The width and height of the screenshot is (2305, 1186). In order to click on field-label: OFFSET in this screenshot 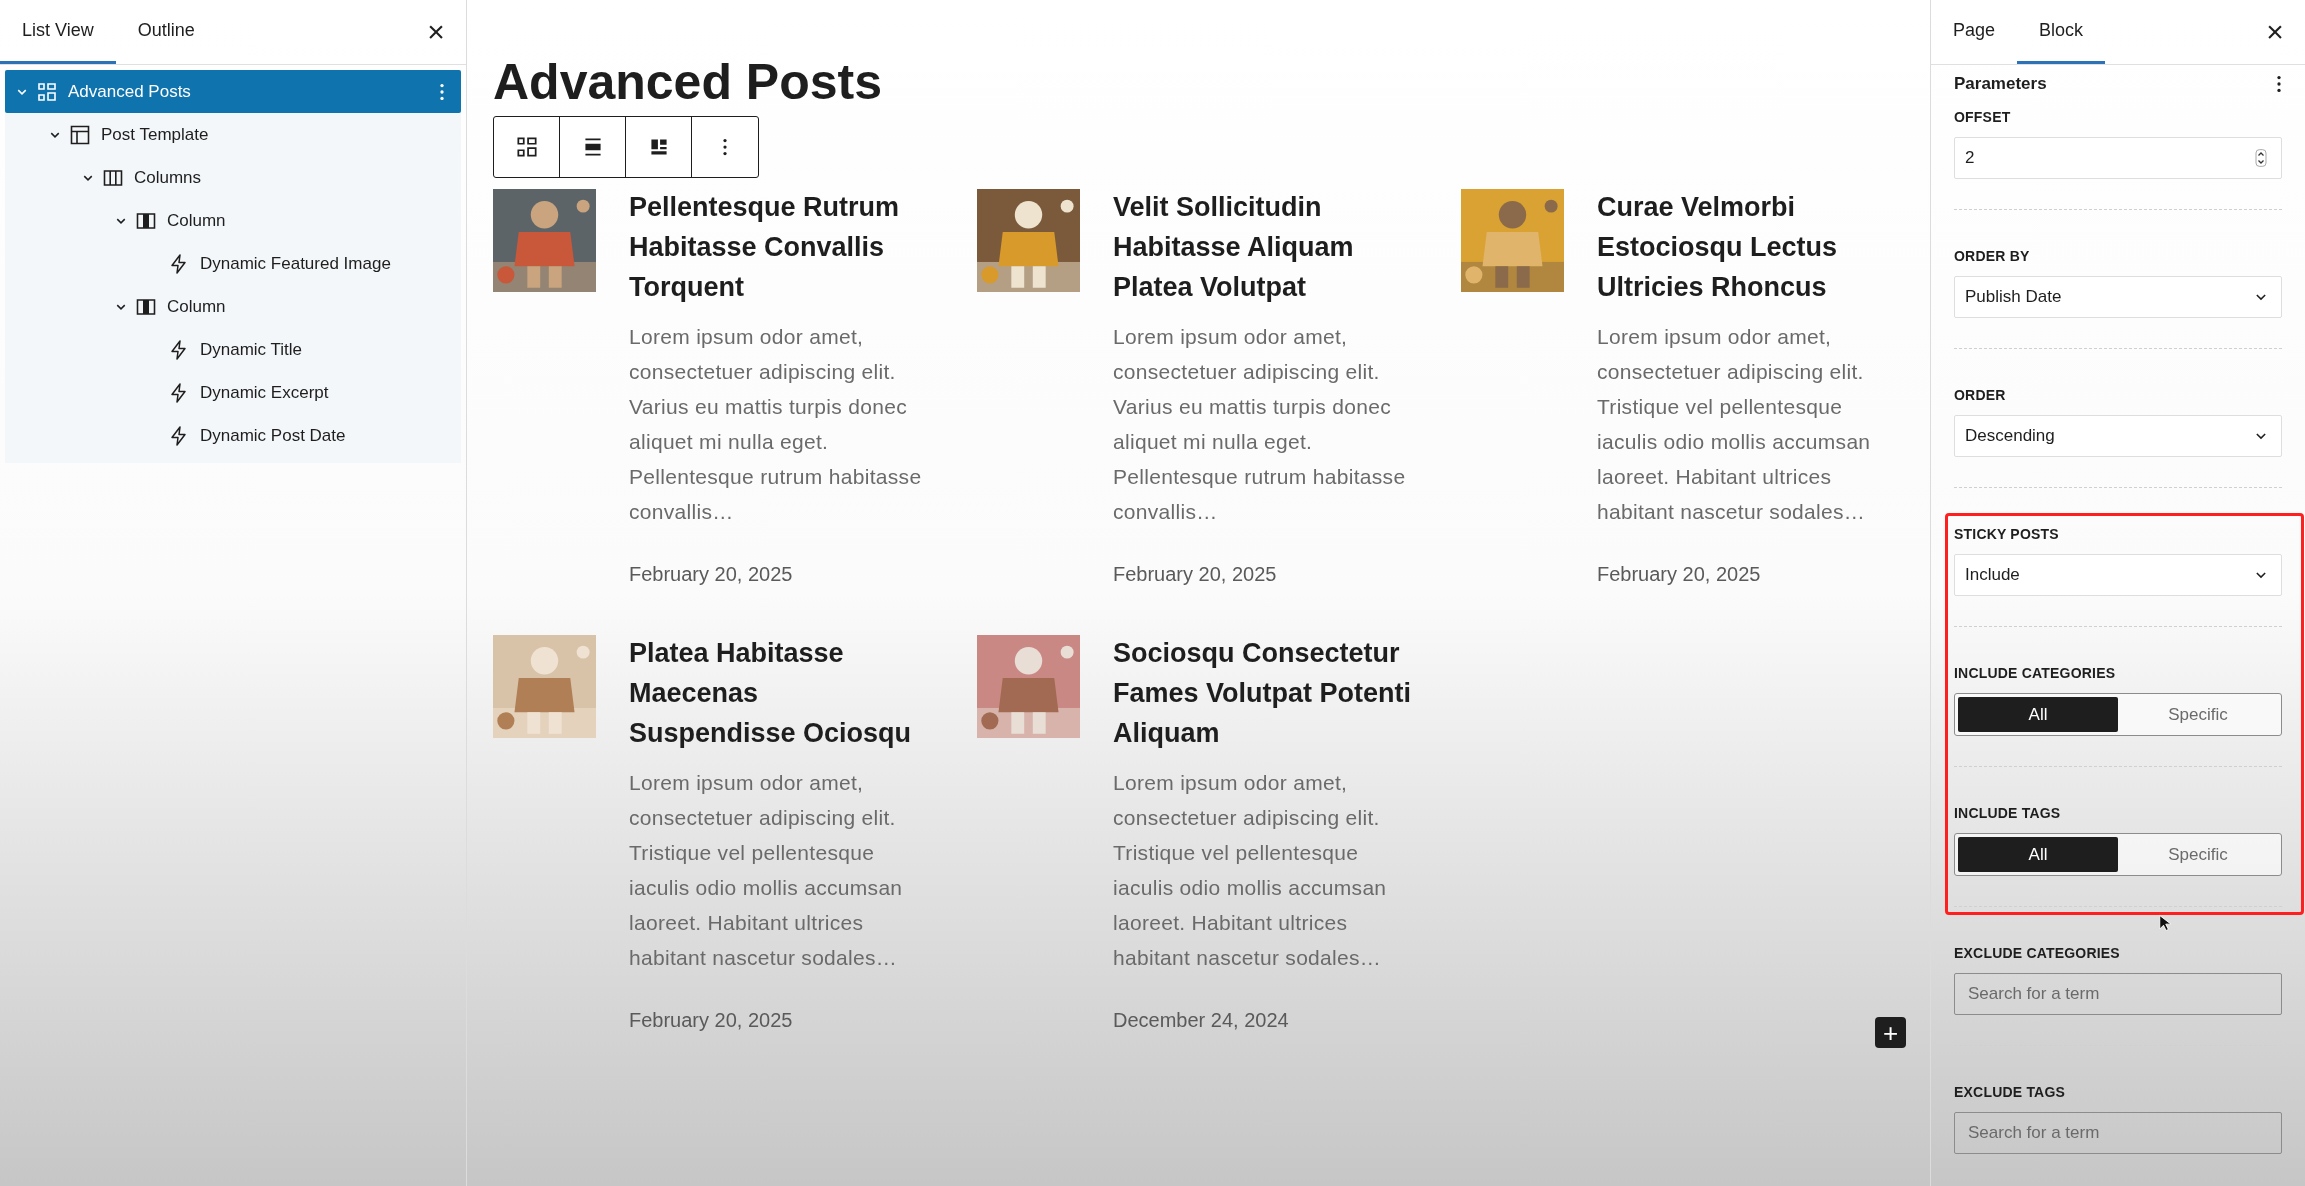, I will do `click(1983, 117)`.